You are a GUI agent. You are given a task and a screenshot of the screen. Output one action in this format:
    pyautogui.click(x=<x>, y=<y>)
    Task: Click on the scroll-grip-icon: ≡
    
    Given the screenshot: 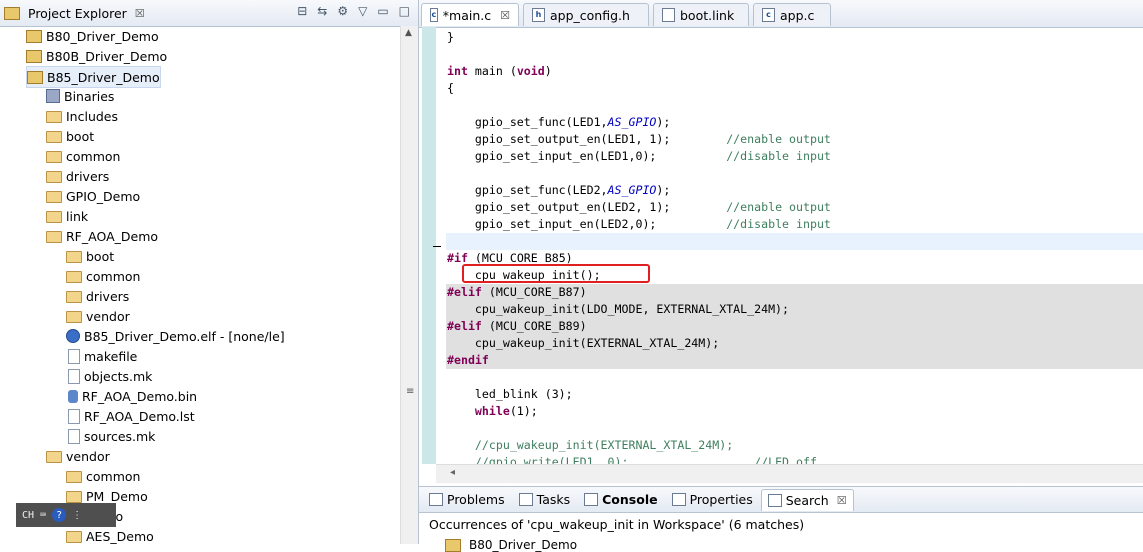 What is the action you would take?
    pyautogui.click(x=410, y=391)
    